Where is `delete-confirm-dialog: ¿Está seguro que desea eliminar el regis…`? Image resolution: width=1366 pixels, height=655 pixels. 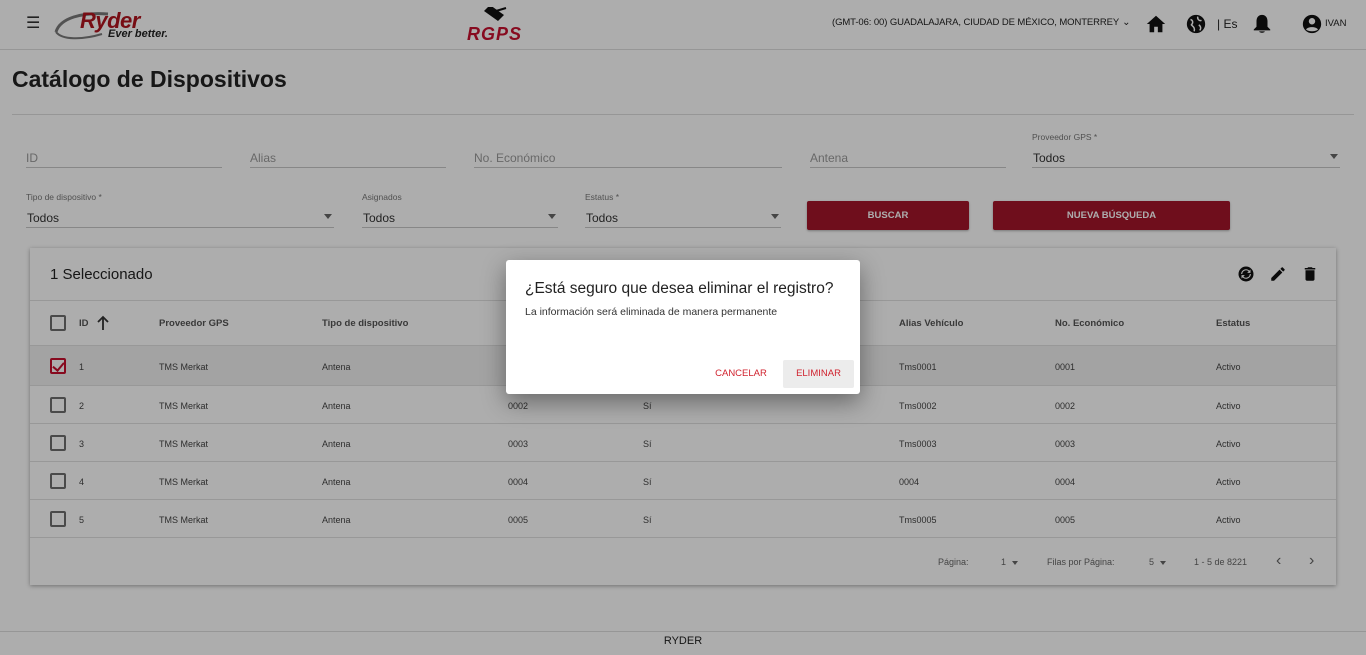
delete-confirm-dialog: ¿Está seguro que desea eliminar el regis… is located at coordinates (683, 327).